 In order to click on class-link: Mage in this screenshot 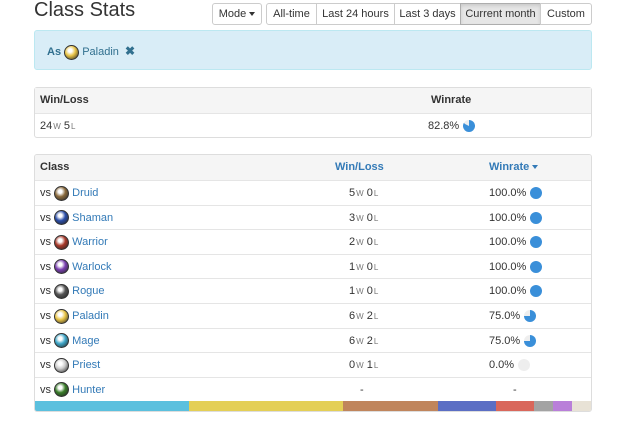, I will do `click(86, 341)`.